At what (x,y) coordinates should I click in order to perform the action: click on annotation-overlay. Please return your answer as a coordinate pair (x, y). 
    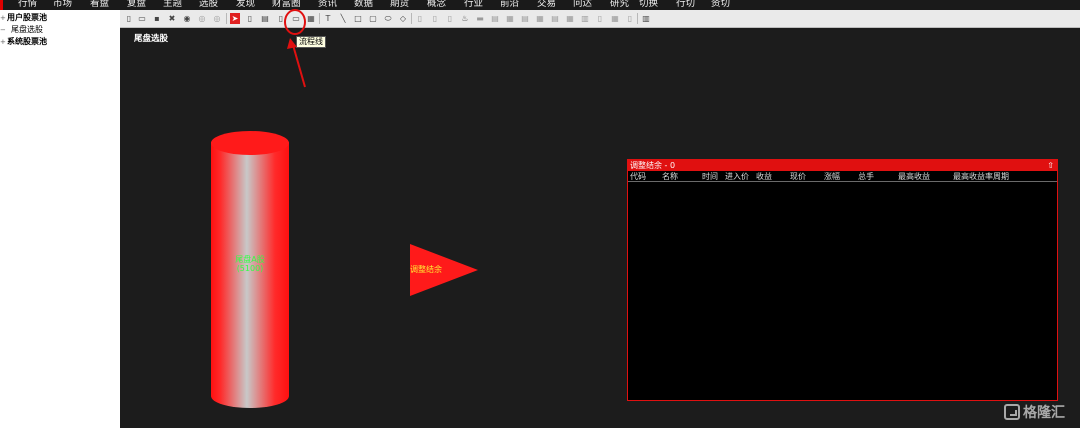
    Looking at the image, I should click on (295, 48).